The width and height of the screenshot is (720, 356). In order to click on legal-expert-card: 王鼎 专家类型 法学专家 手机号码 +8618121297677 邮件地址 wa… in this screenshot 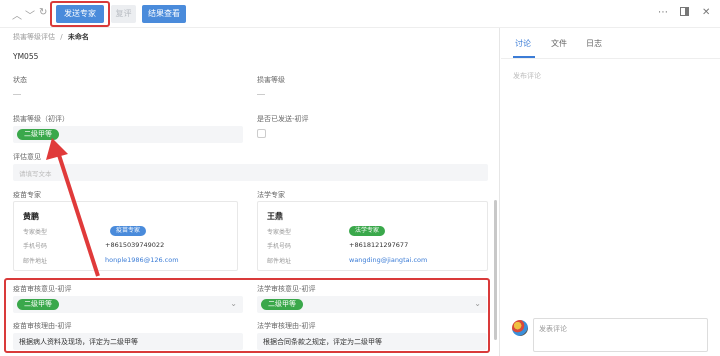, I will do `click(372, 236)`.